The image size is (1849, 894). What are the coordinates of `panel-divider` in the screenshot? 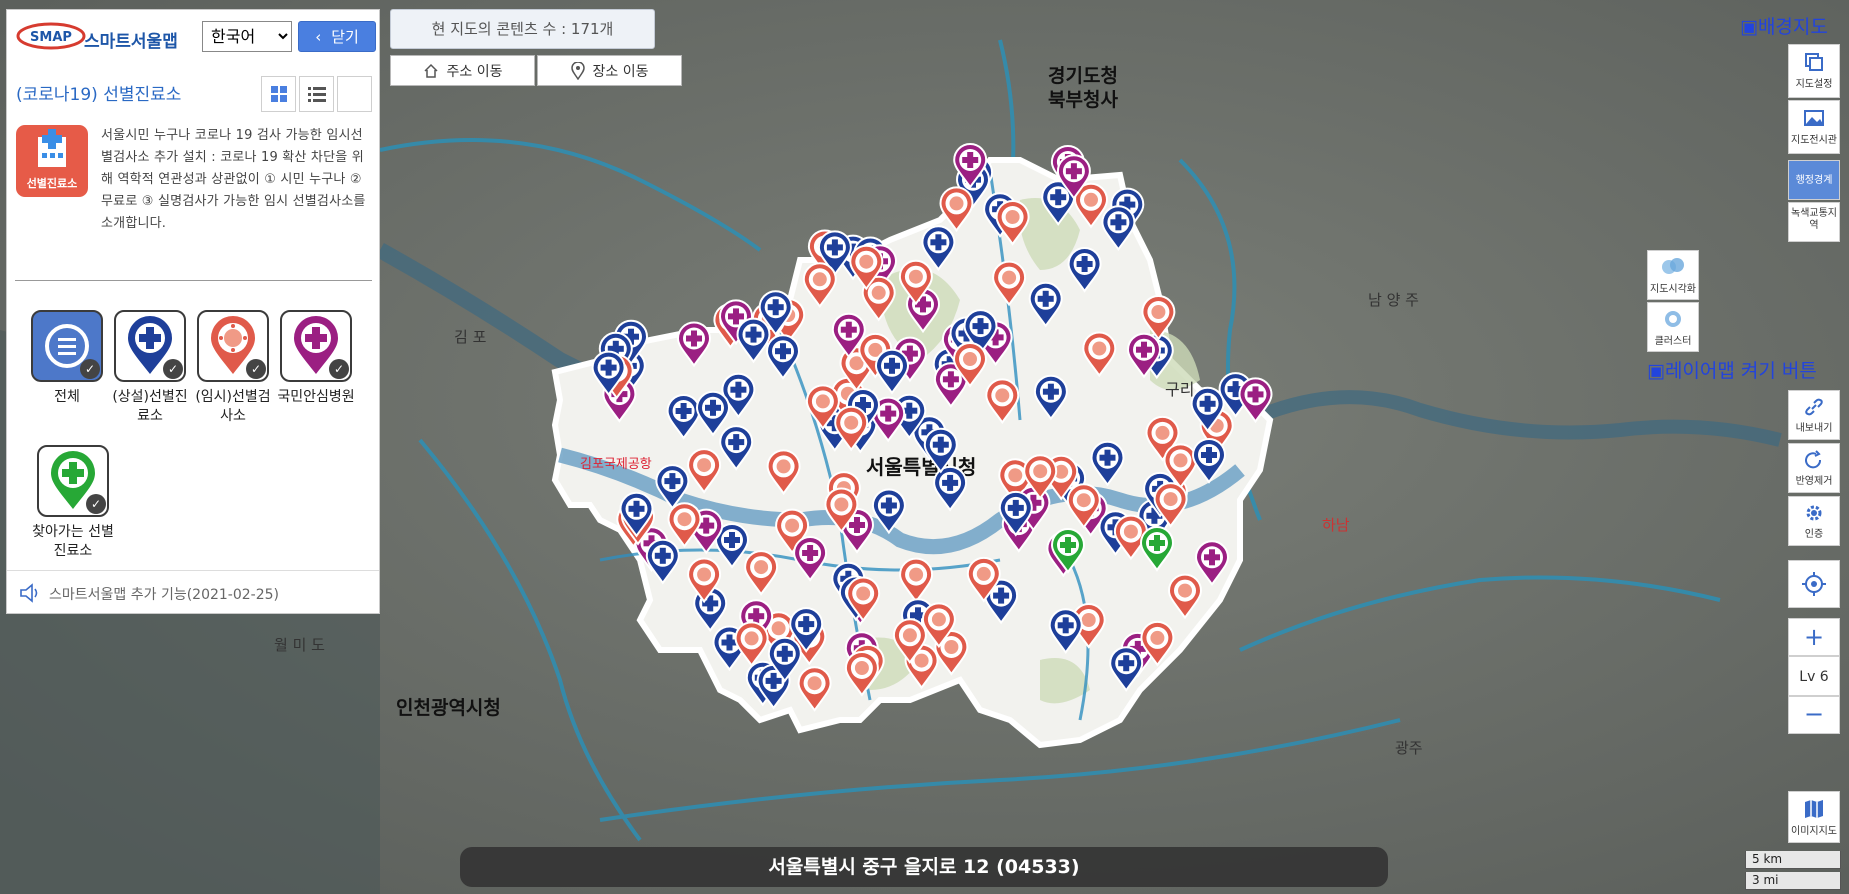 It's located at (193, 280).